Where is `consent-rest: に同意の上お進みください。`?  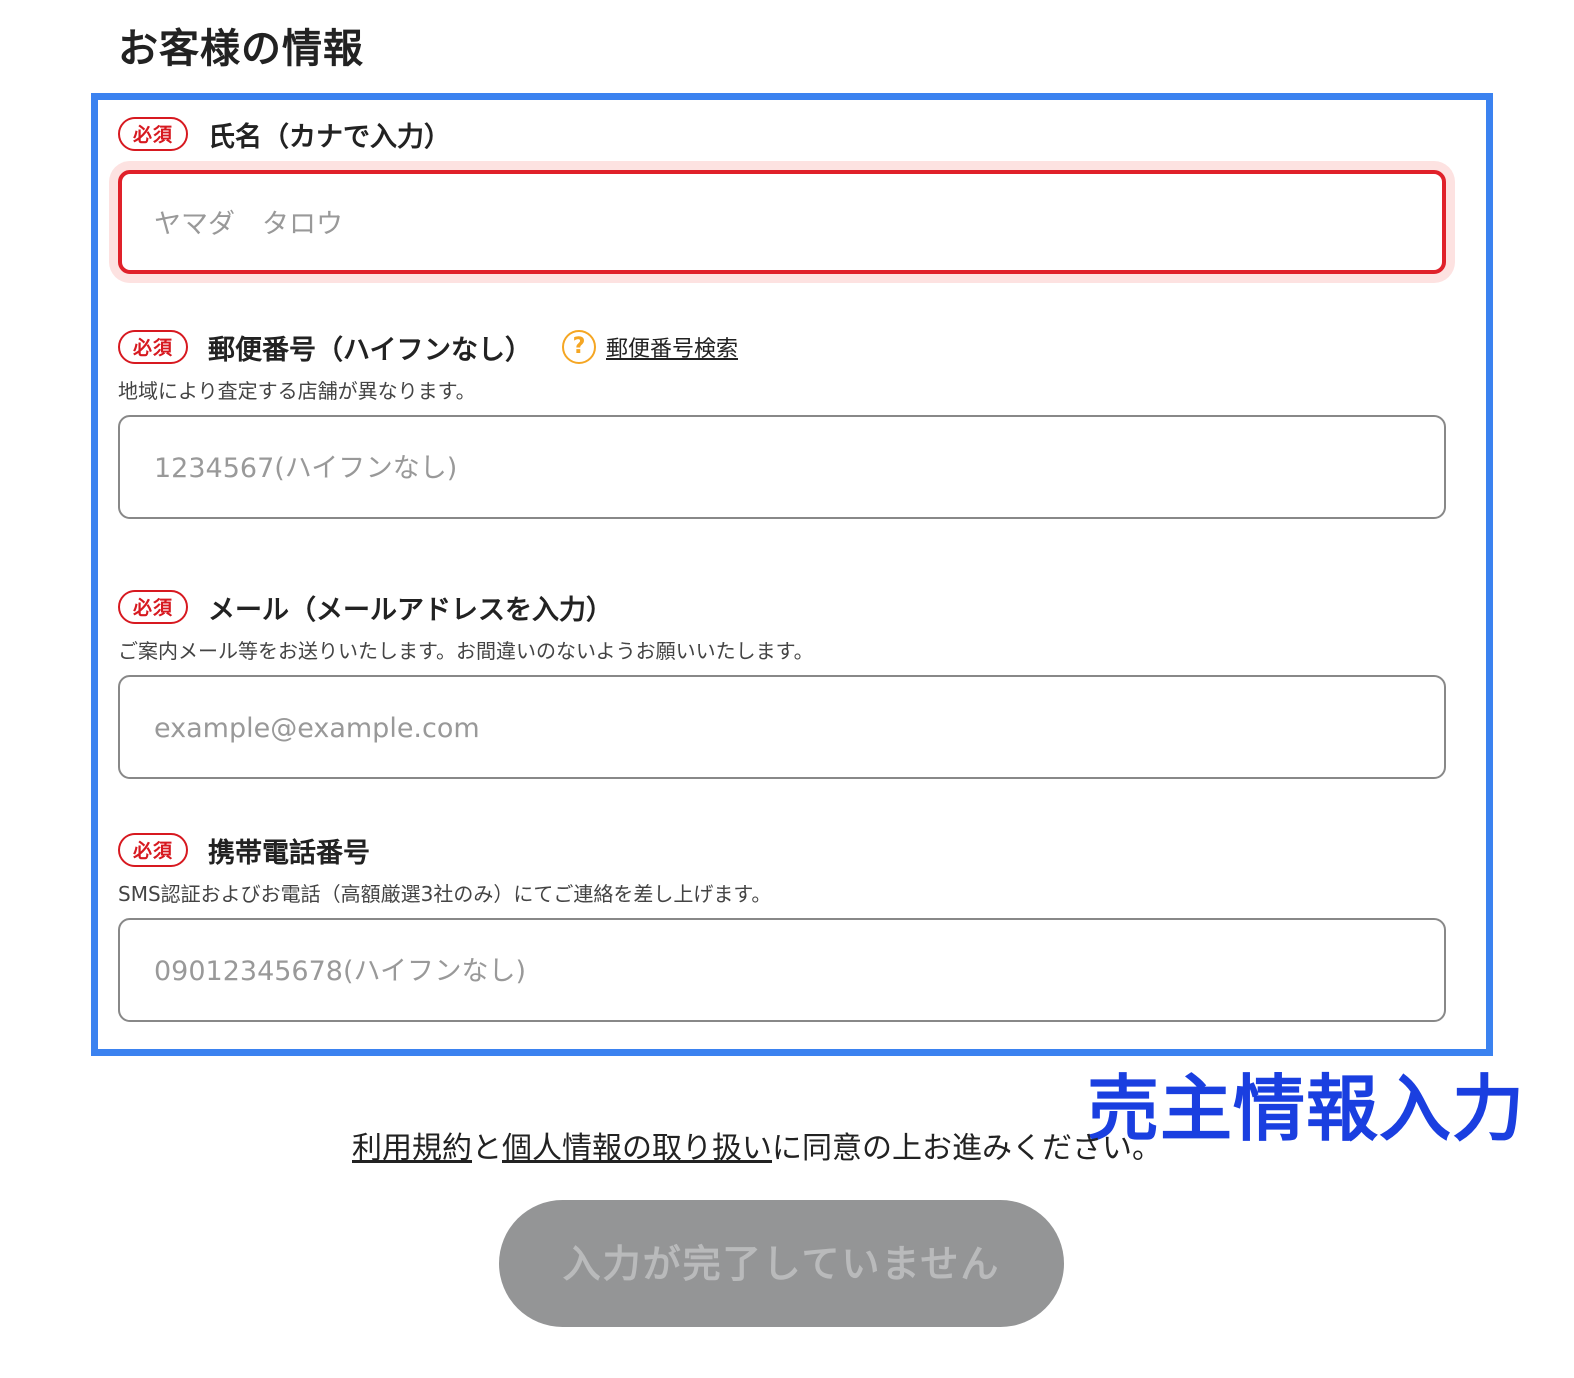 consent-rest: に同意の上お進みください。 is located at coordinates (967, 1148).